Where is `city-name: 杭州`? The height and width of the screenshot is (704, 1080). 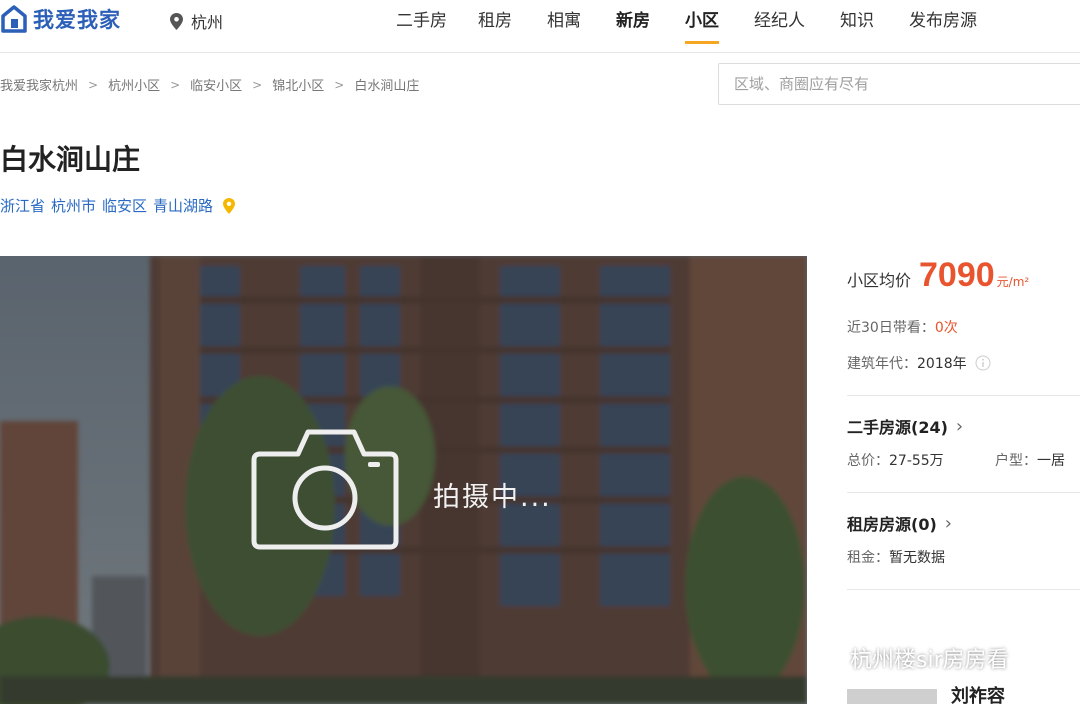 city-name: 杭州 is located at coordinates (207, 22).